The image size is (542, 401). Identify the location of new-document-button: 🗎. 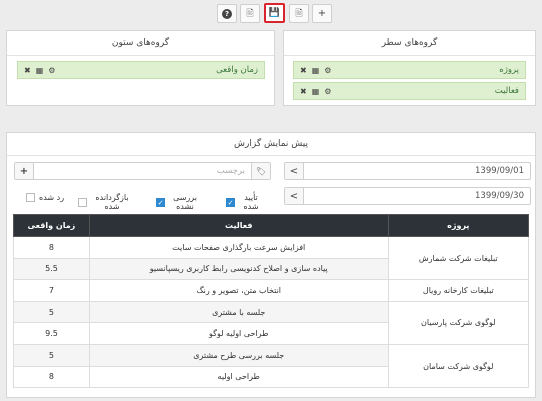
(299, 13).